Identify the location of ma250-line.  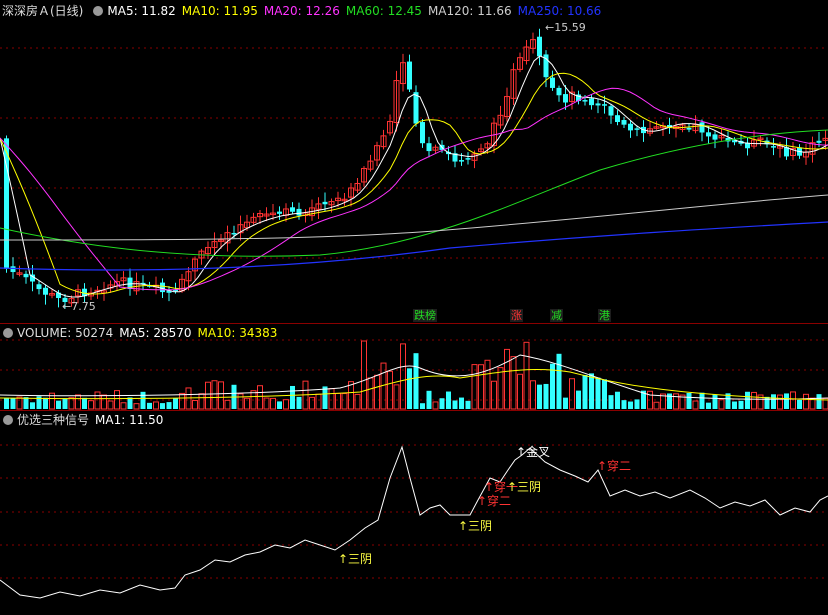
(414, 246).